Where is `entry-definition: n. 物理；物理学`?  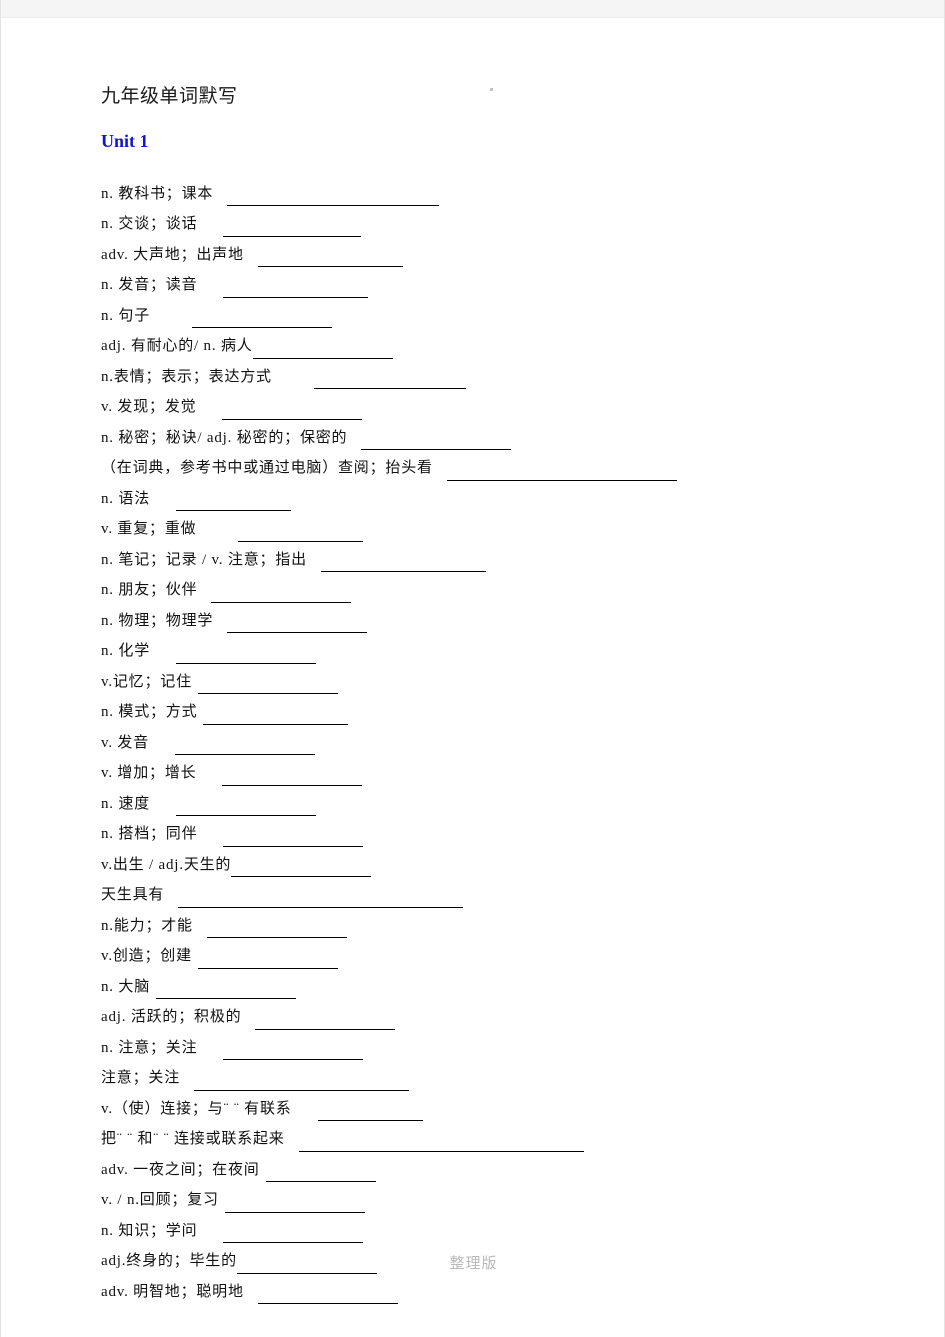 entry-definition: n. 物理；物理学 is located at coordinates (157, 620).